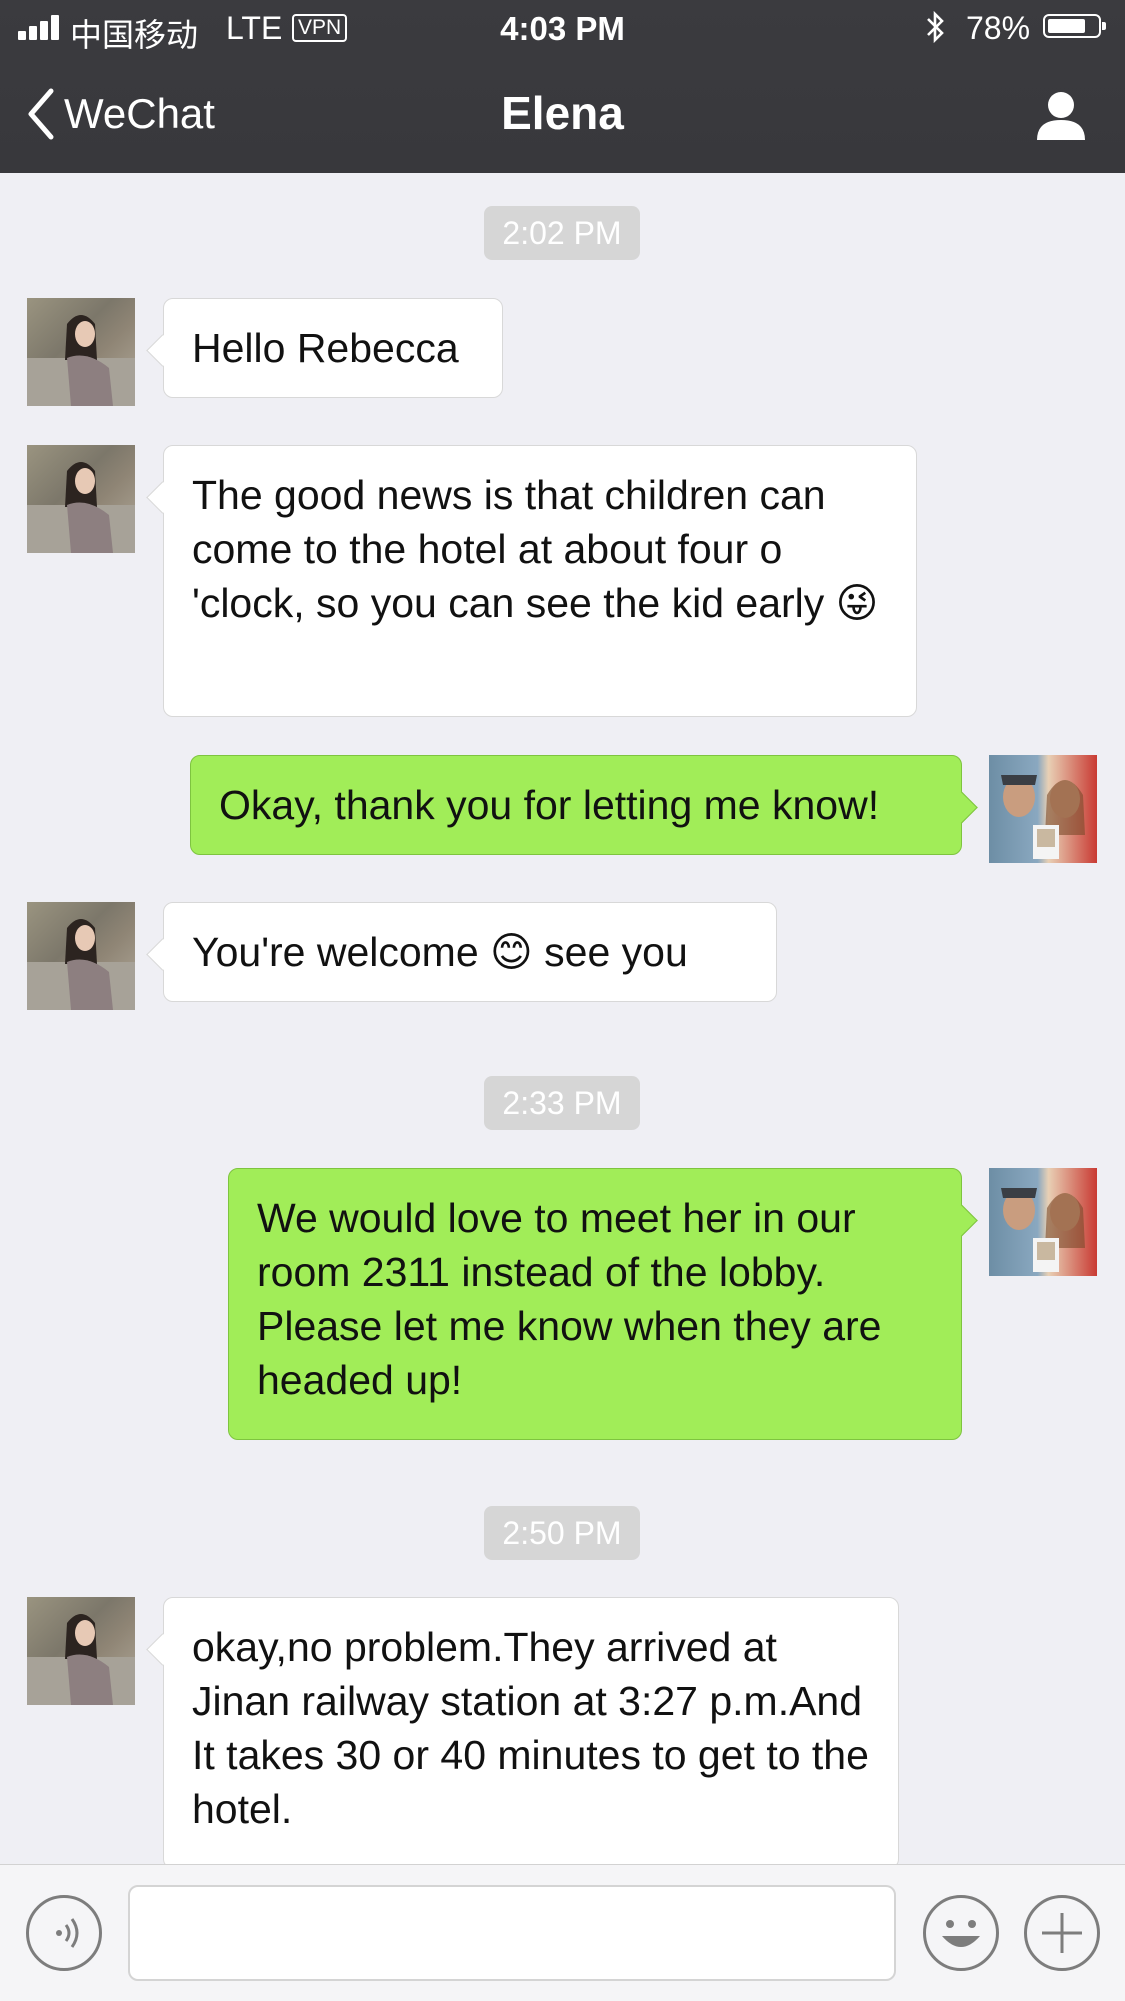 Image resolution: width=1125 pixels, height=2001 pixels. What do you see at coordinates (1061, 116) in the screenshot?
I see `contact-profile-icon` at bounding box center [1061, 116].